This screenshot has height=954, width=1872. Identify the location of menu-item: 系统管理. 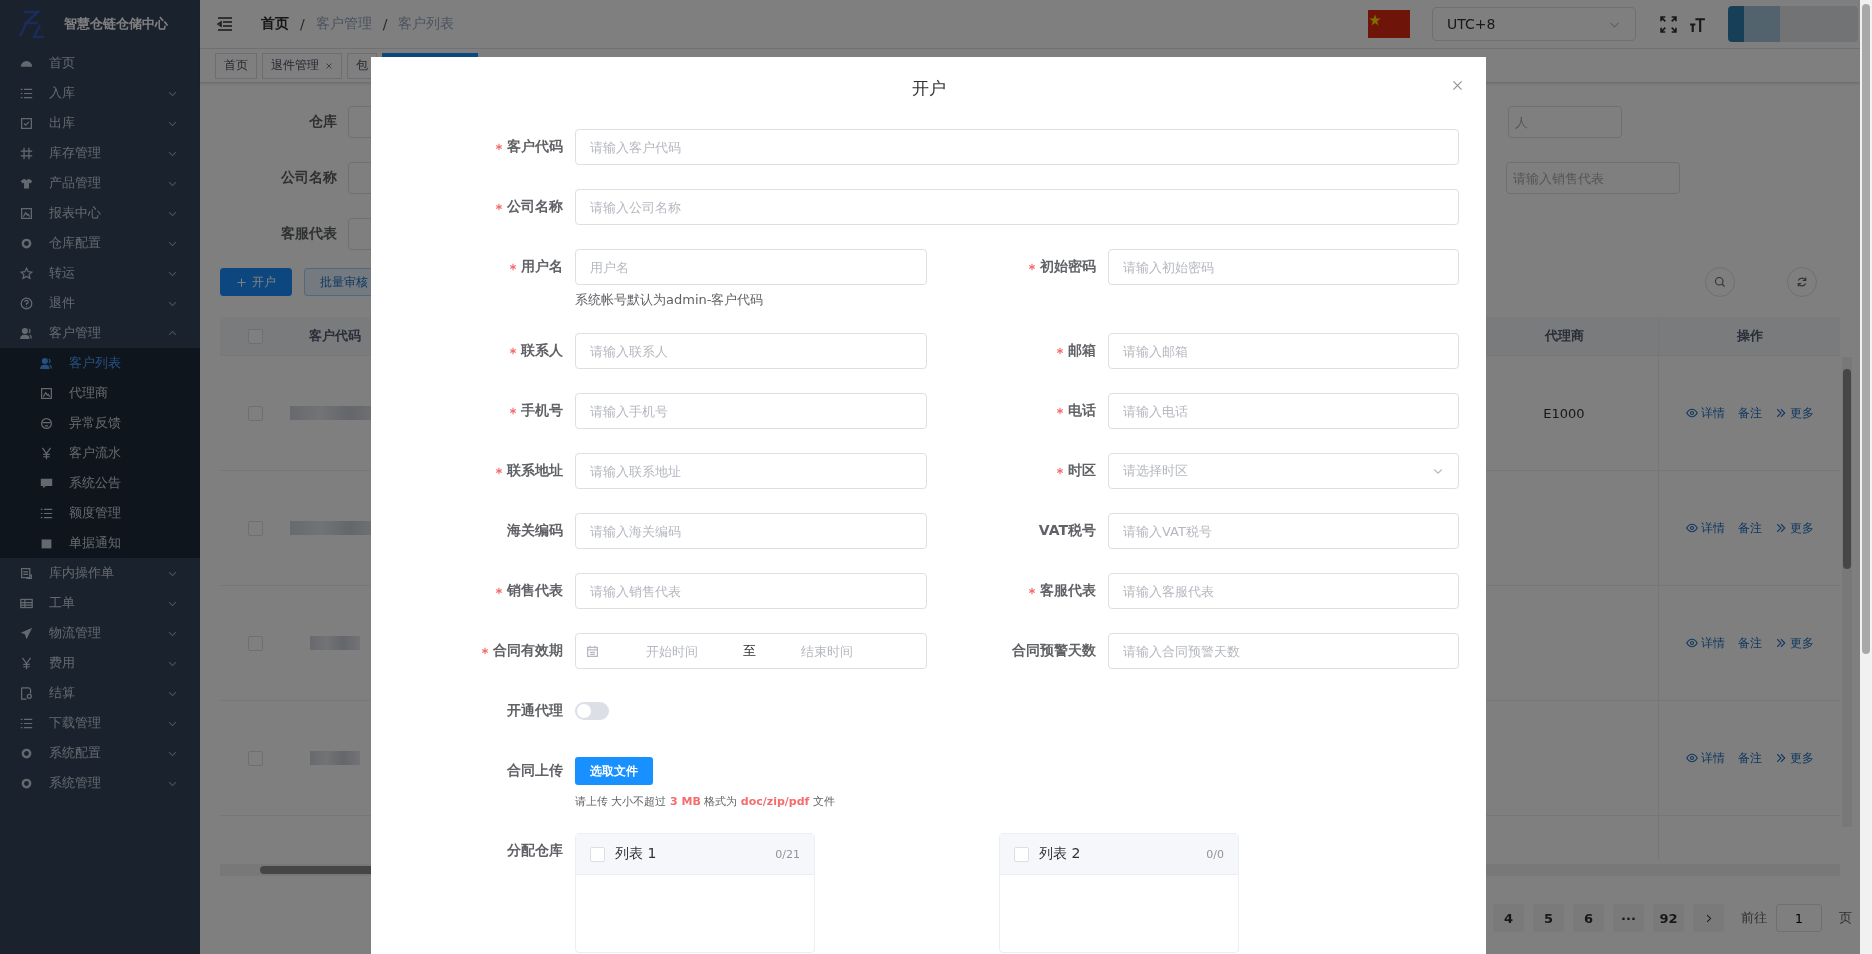
(100, 783).